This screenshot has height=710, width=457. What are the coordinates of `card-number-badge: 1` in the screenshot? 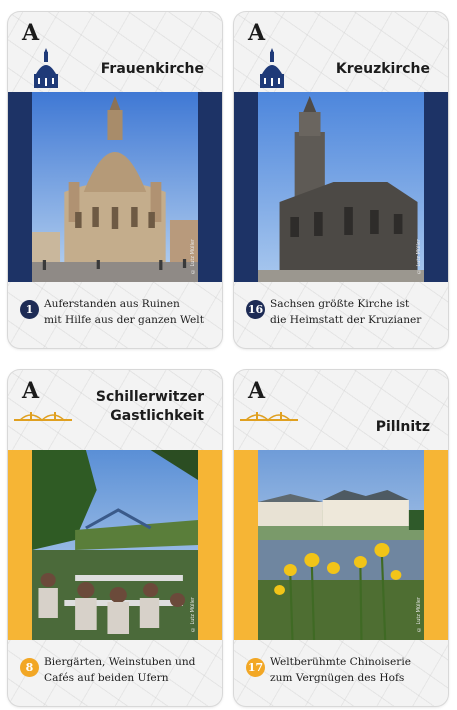 It's located at (29, 309).